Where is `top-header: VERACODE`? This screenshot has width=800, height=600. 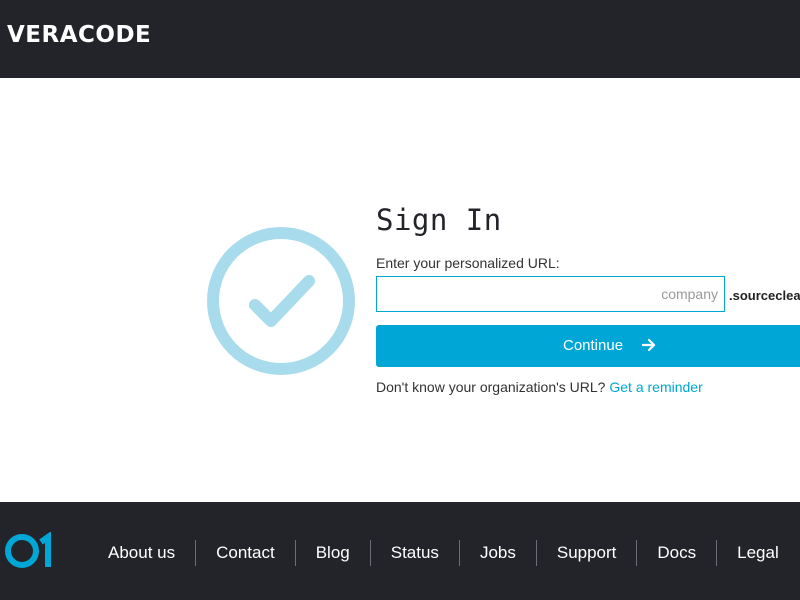 top-header: VERACODE is located at coordinates (400, 39).